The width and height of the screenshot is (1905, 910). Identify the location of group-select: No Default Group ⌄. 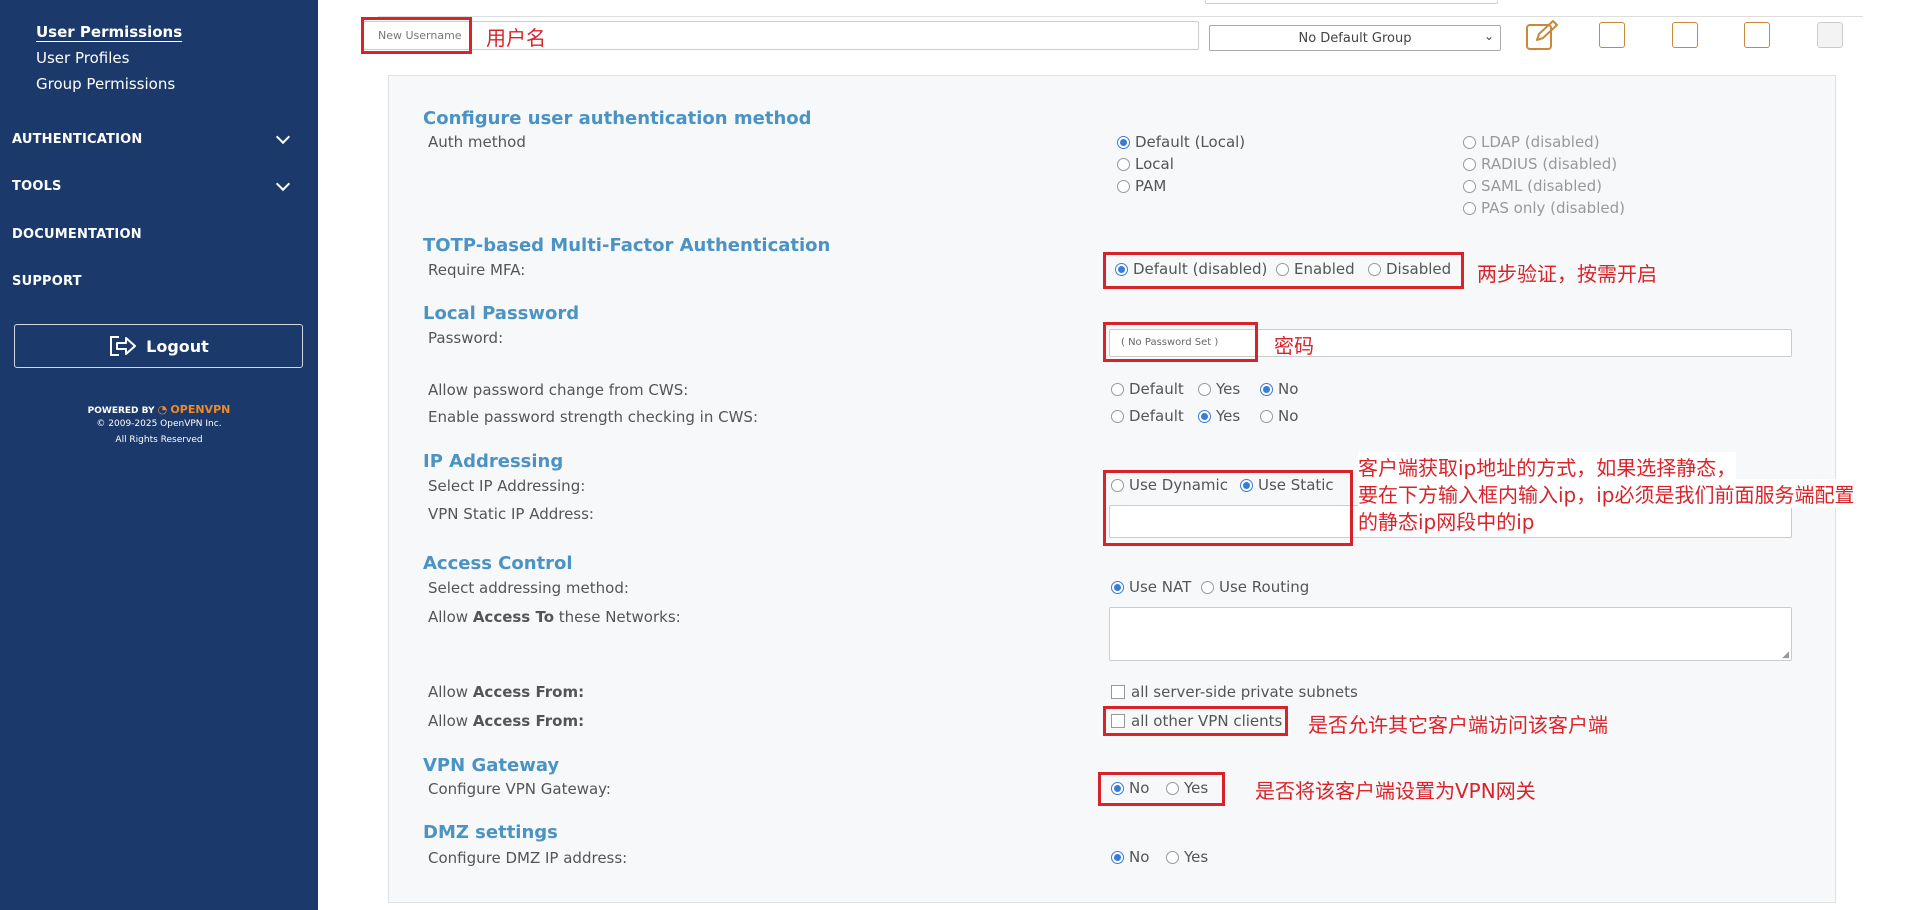
(1355, 38).